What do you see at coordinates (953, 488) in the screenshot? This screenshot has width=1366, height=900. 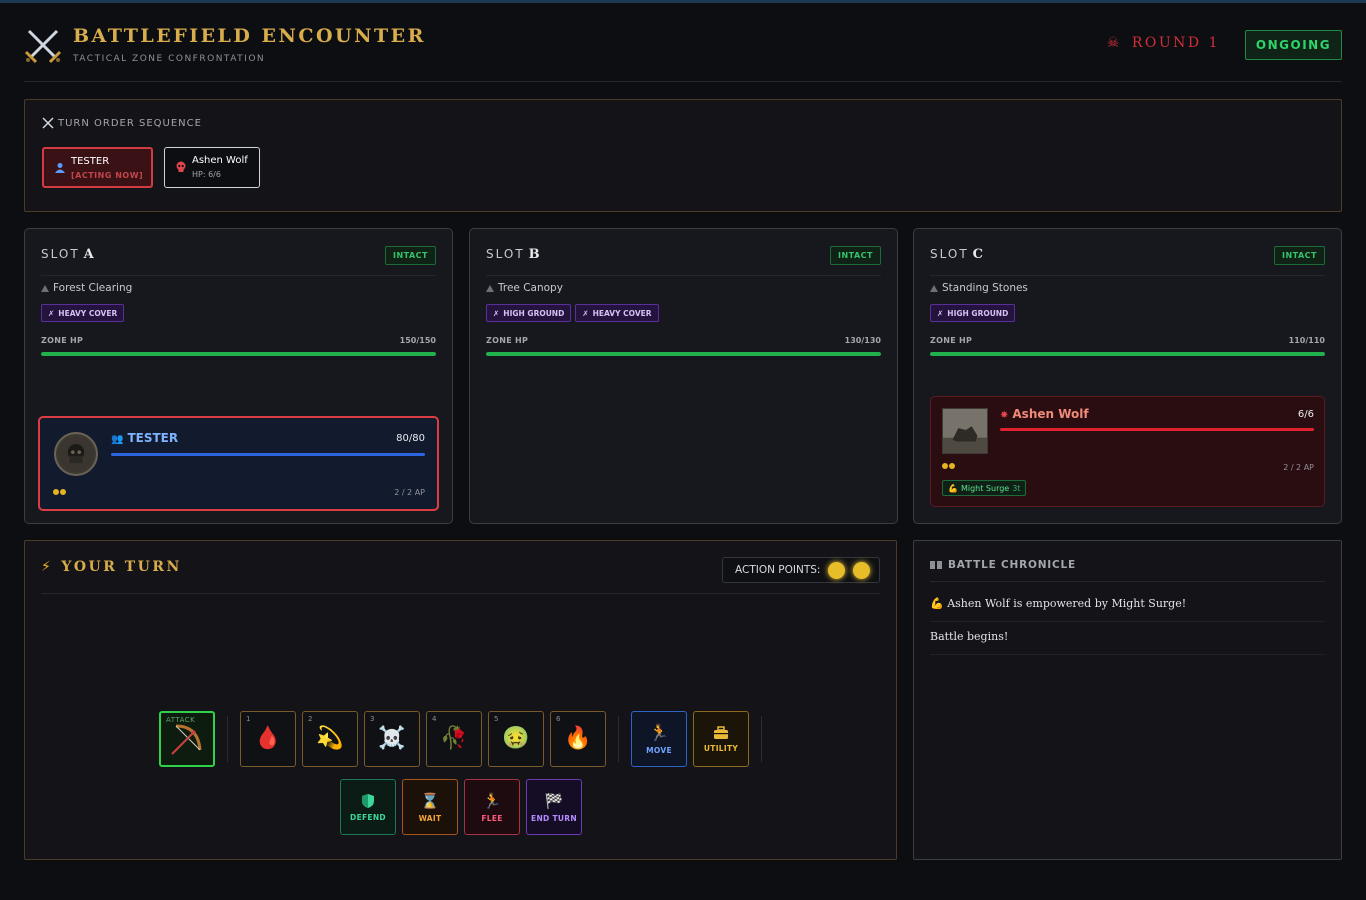 I see `flexed-bicep-icon: 💪` at bounding box center [953, 488].